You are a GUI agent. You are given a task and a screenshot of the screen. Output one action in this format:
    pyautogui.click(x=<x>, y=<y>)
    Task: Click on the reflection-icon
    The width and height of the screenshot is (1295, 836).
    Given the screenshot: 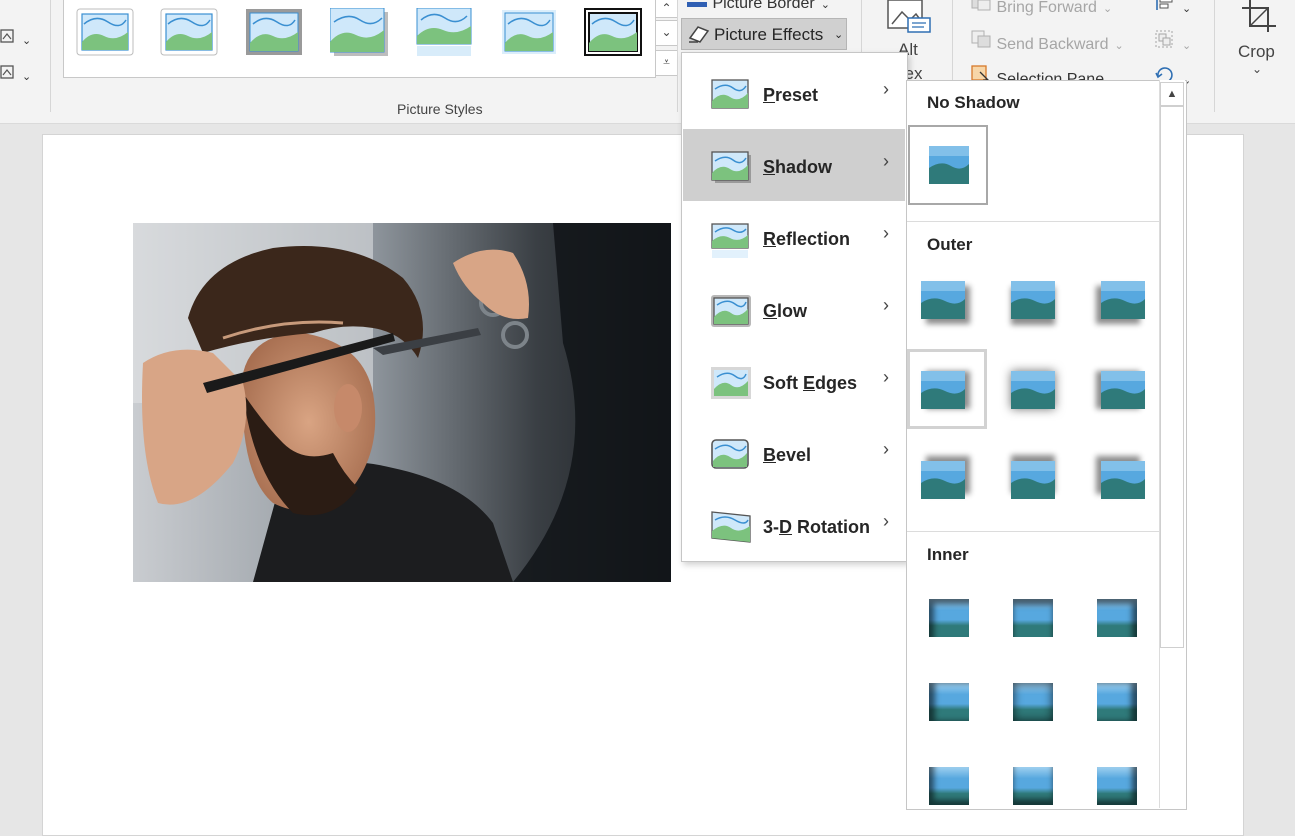 What is the action you would take?
    pyautogui.click(x=730, y=240)
    